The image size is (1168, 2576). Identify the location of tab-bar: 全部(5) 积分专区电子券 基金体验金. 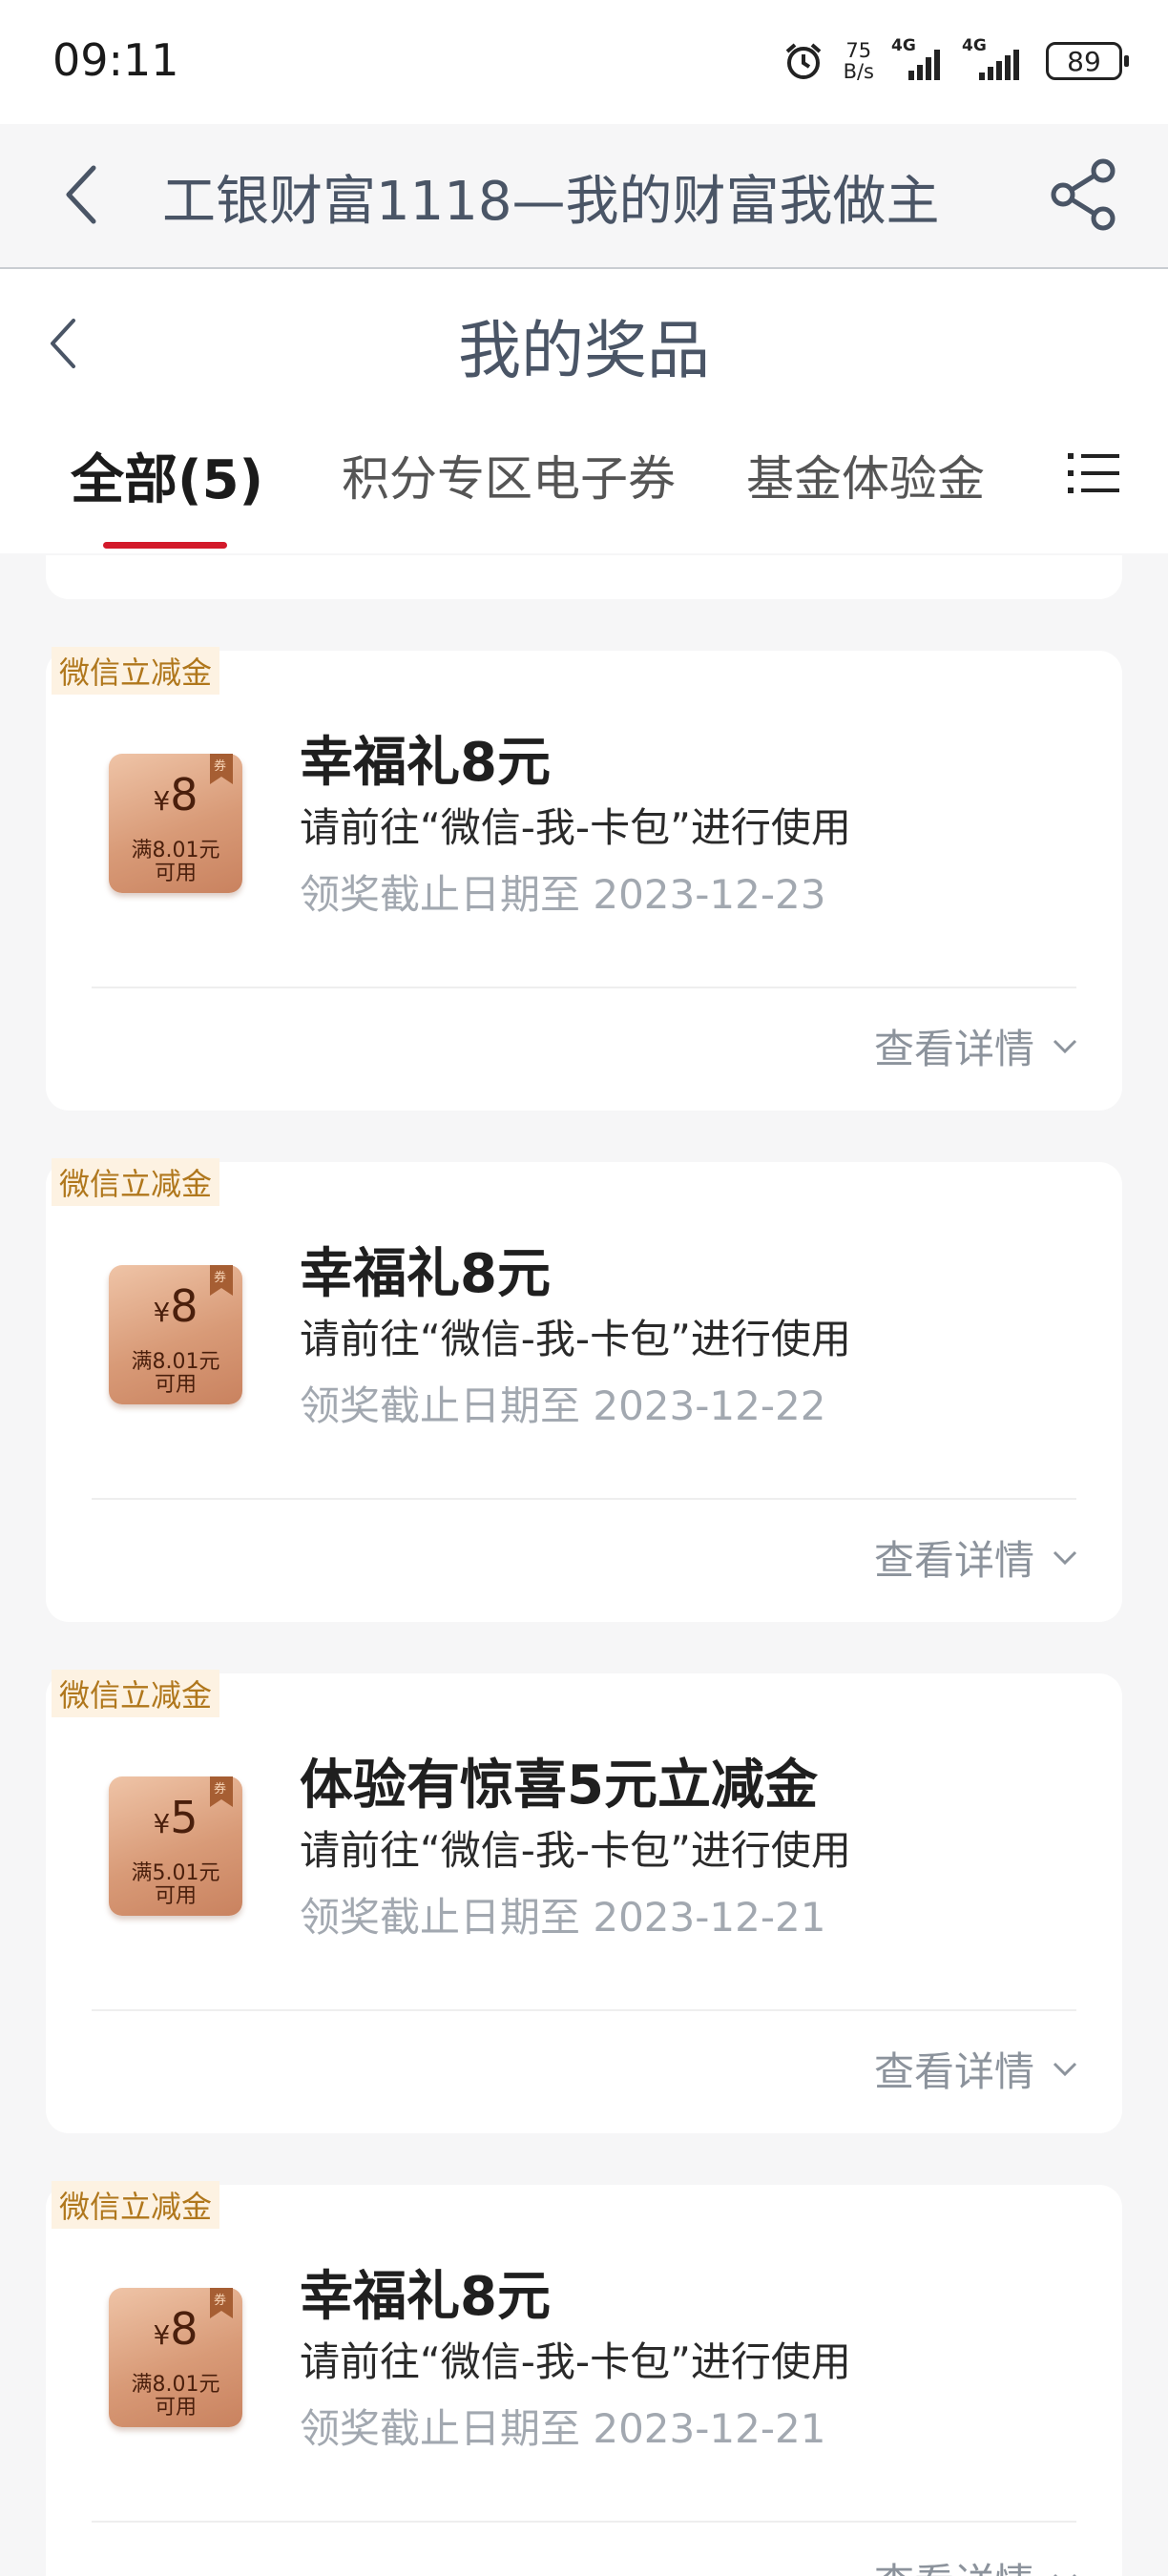
(584, 493).